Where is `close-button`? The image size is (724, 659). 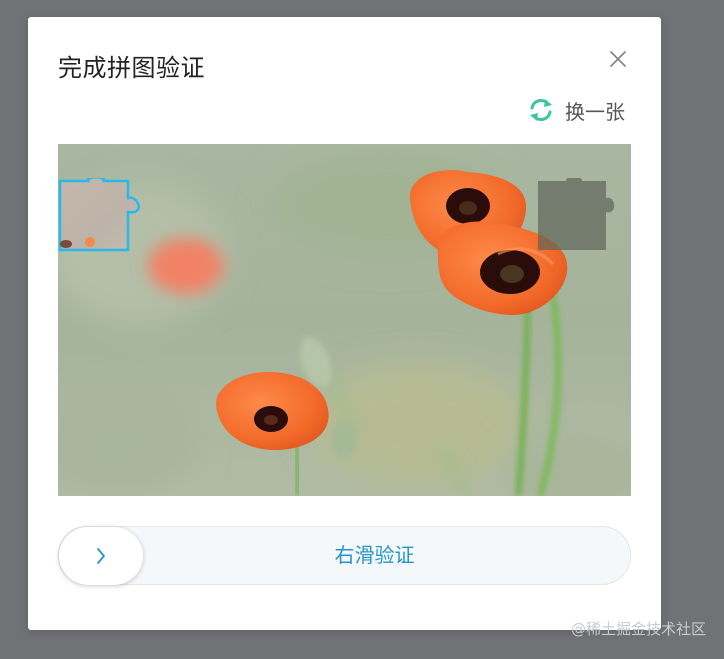 close-button is located at coordinates (618, 59).